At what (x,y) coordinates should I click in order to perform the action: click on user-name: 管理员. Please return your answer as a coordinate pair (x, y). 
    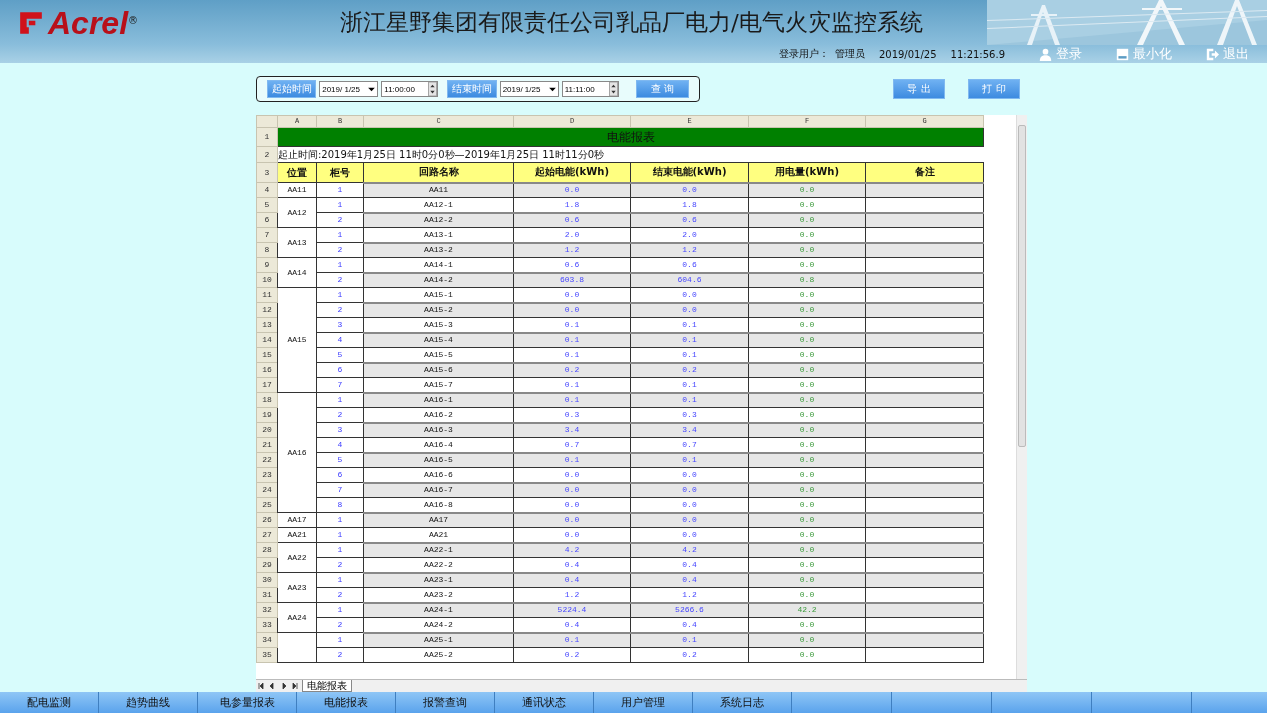
    Looking at the image, I should click on (849, 54).